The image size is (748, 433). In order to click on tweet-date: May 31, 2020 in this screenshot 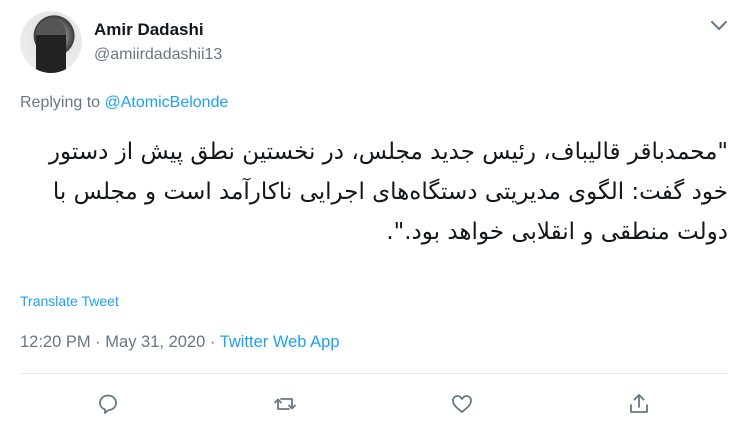, I will do `click(155, 342)`.